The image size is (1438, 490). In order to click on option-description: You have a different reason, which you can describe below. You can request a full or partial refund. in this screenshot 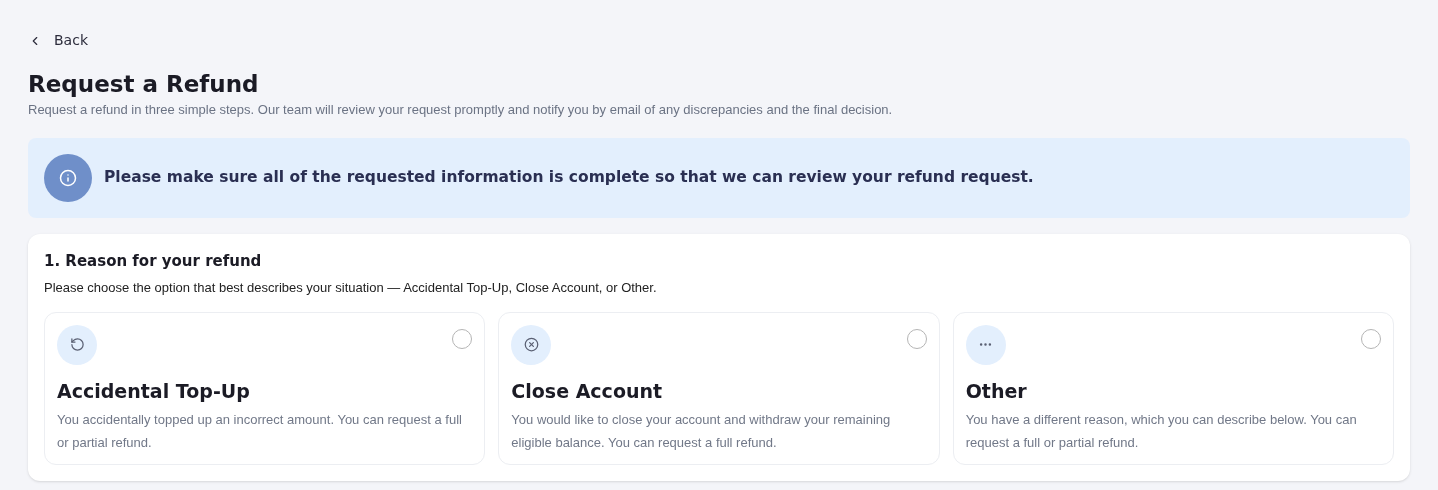, I will do `click(1161, 431)`.